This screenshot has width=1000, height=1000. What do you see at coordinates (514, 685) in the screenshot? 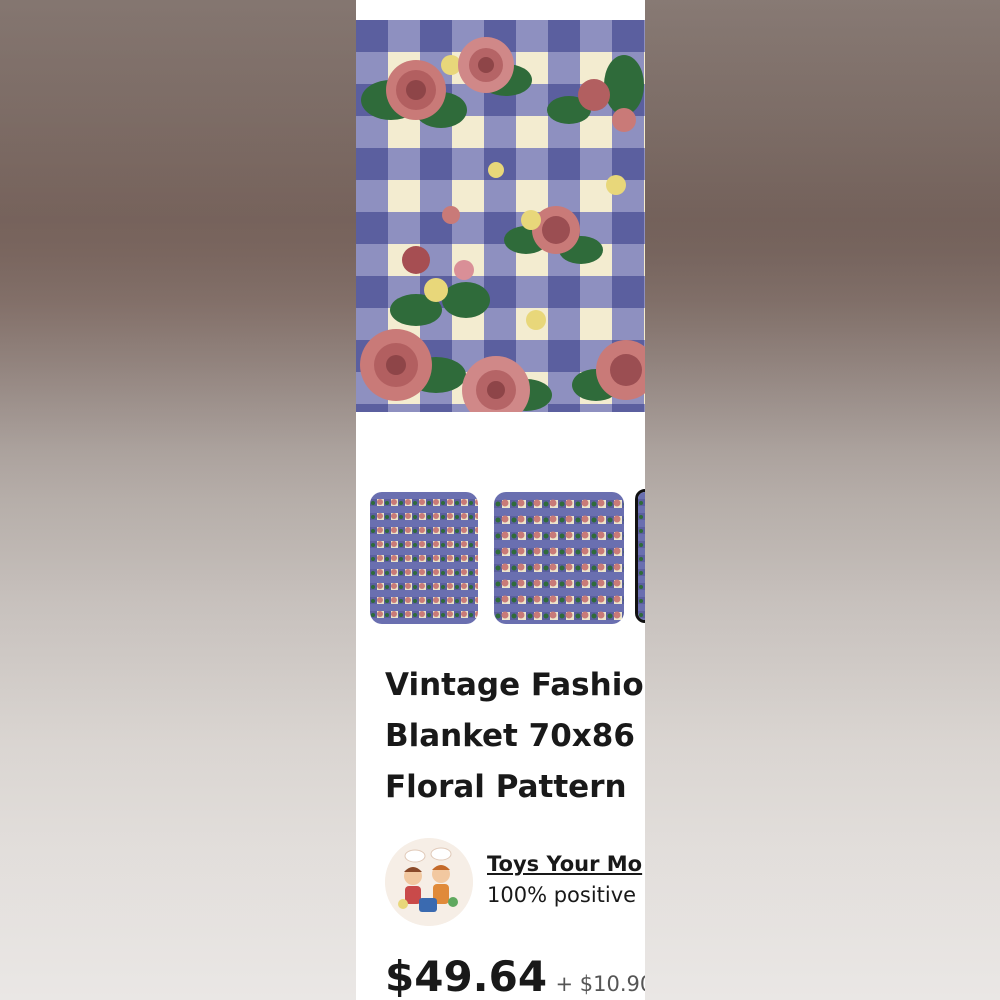
I see `listing-title-line-1: Vintage Fashio` at bounding box center [514, 685].